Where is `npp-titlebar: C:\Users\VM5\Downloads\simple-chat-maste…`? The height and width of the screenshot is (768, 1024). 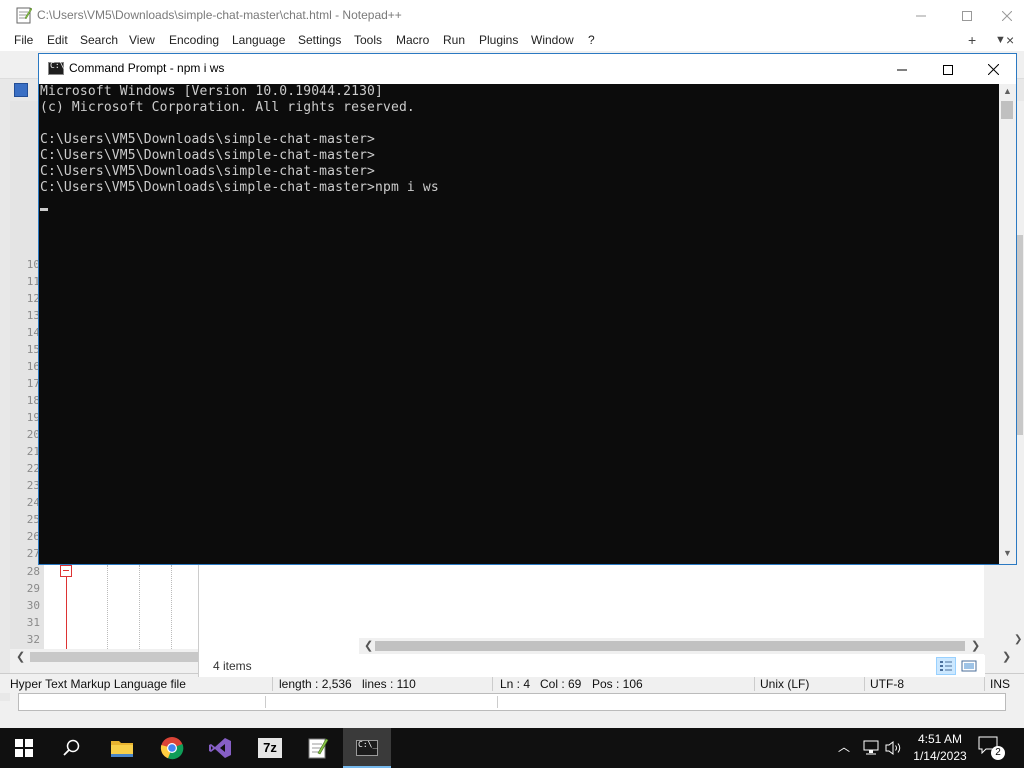
npp-titlebar: C:\Users\VM5\Downloads\simple-chat-maste… is located at coordinates (512, 15).